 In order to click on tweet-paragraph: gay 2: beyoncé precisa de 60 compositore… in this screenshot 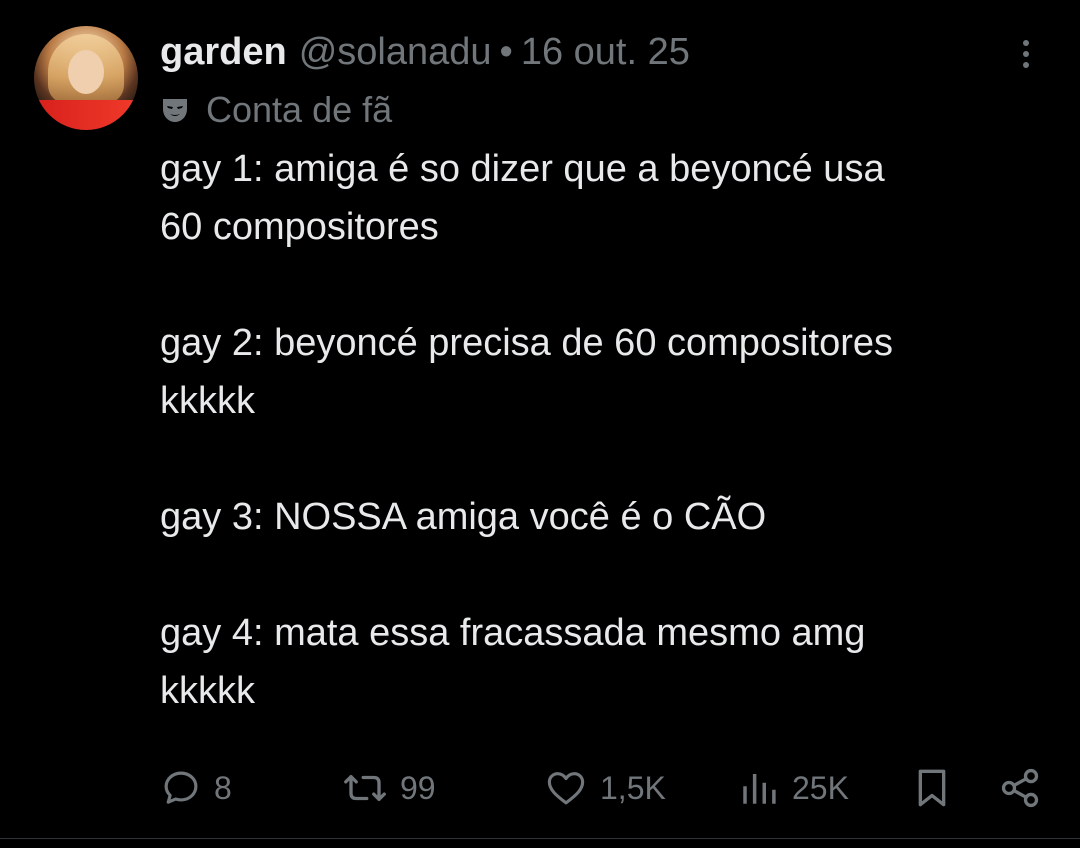, I will do `click(610, 372)`.